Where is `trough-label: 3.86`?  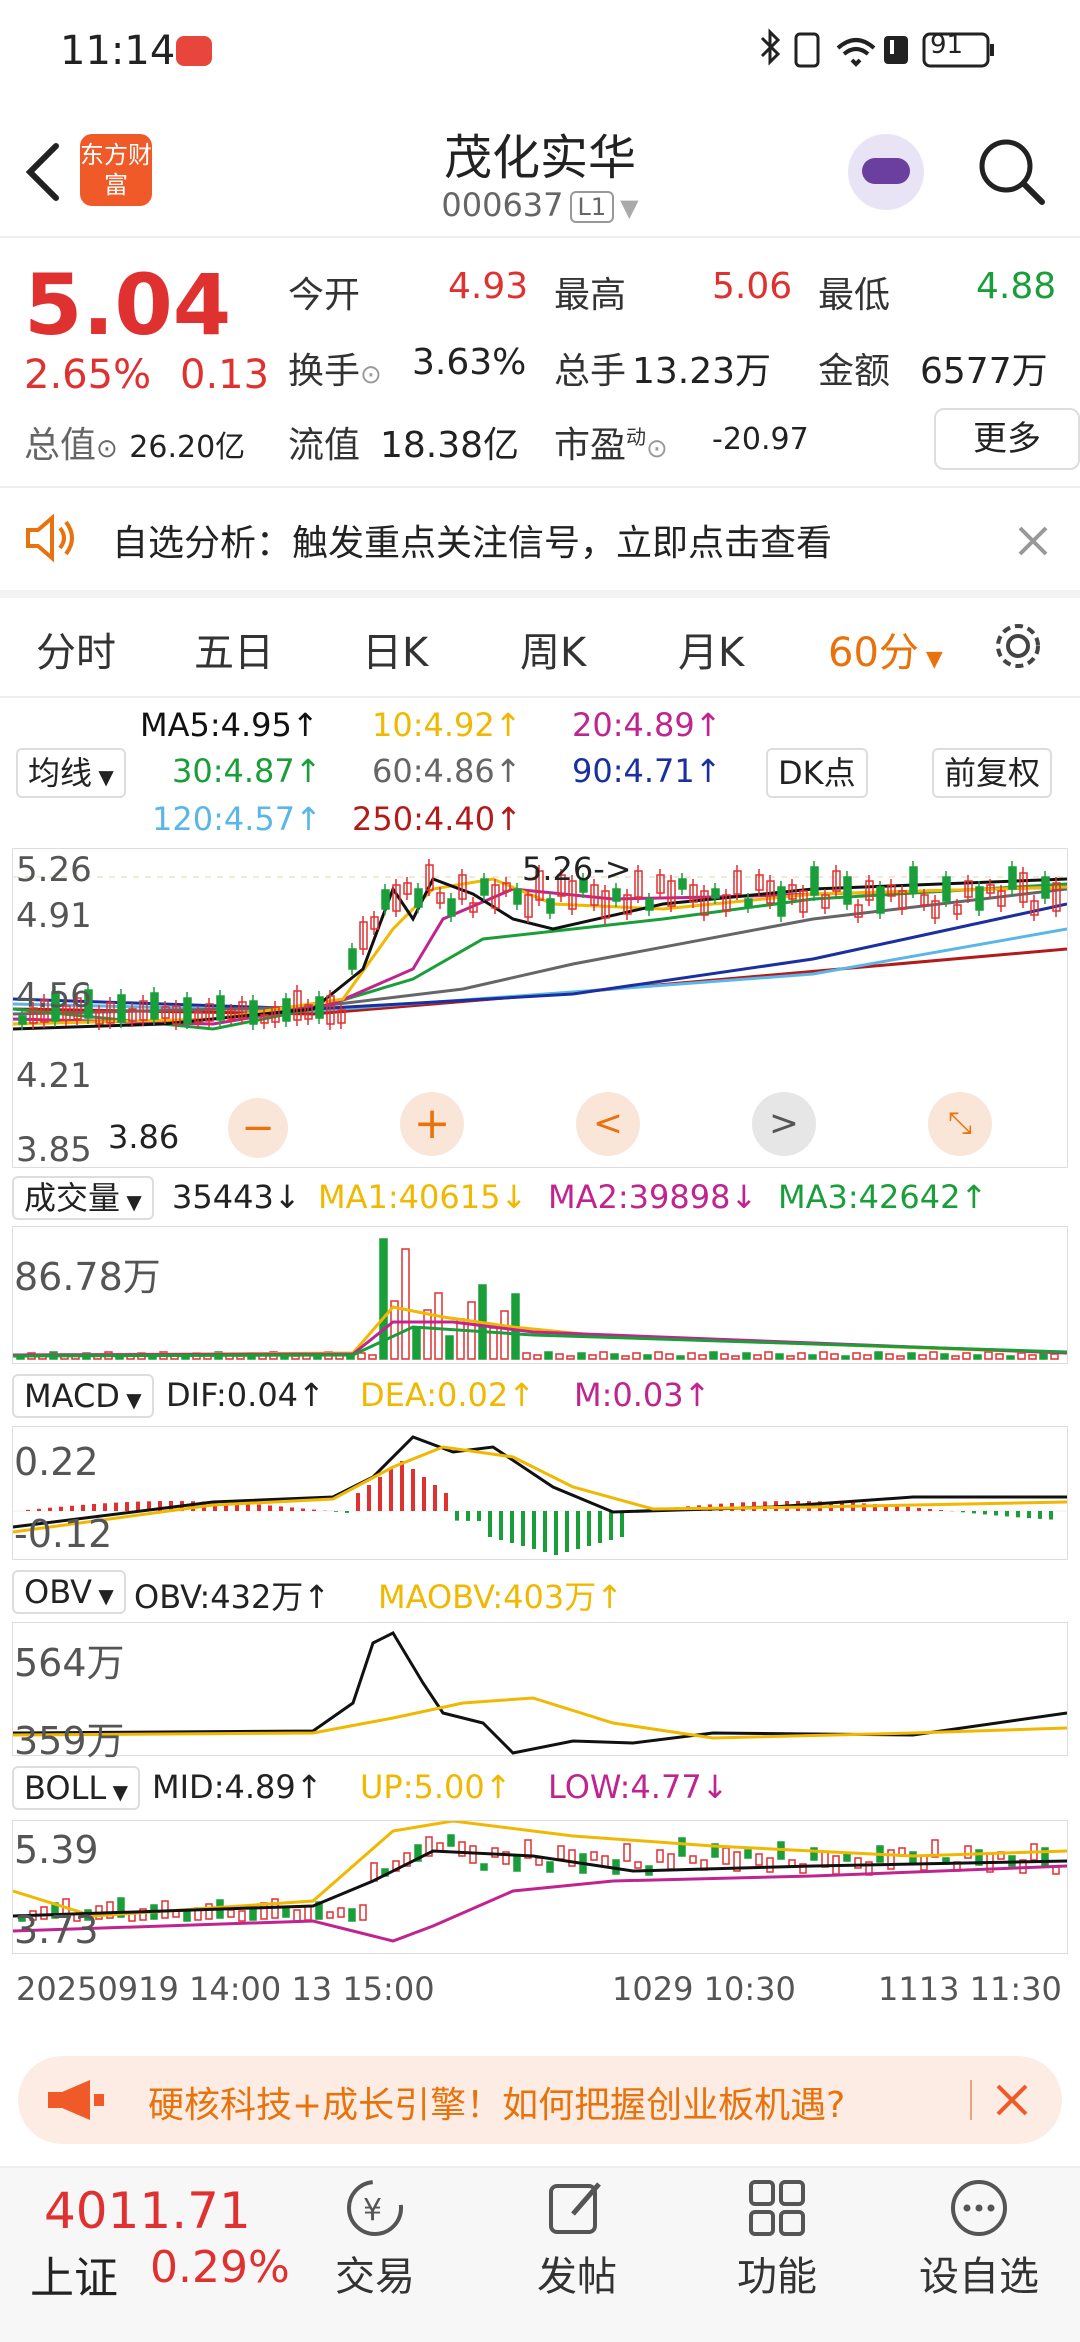 trough-label: 3.86 is located at coordinates (144, 1137).